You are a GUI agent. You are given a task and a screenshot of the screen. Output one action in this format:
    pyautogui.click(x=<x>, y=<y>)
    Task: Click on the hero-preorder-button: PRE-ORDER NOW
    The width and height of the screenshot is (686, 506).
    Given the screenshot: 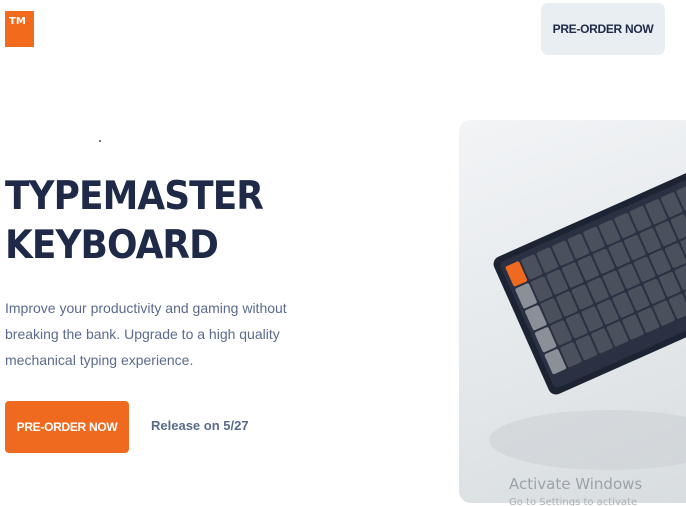 What is the action you would take?
    pyautogui.click(x=67, y=427)
    